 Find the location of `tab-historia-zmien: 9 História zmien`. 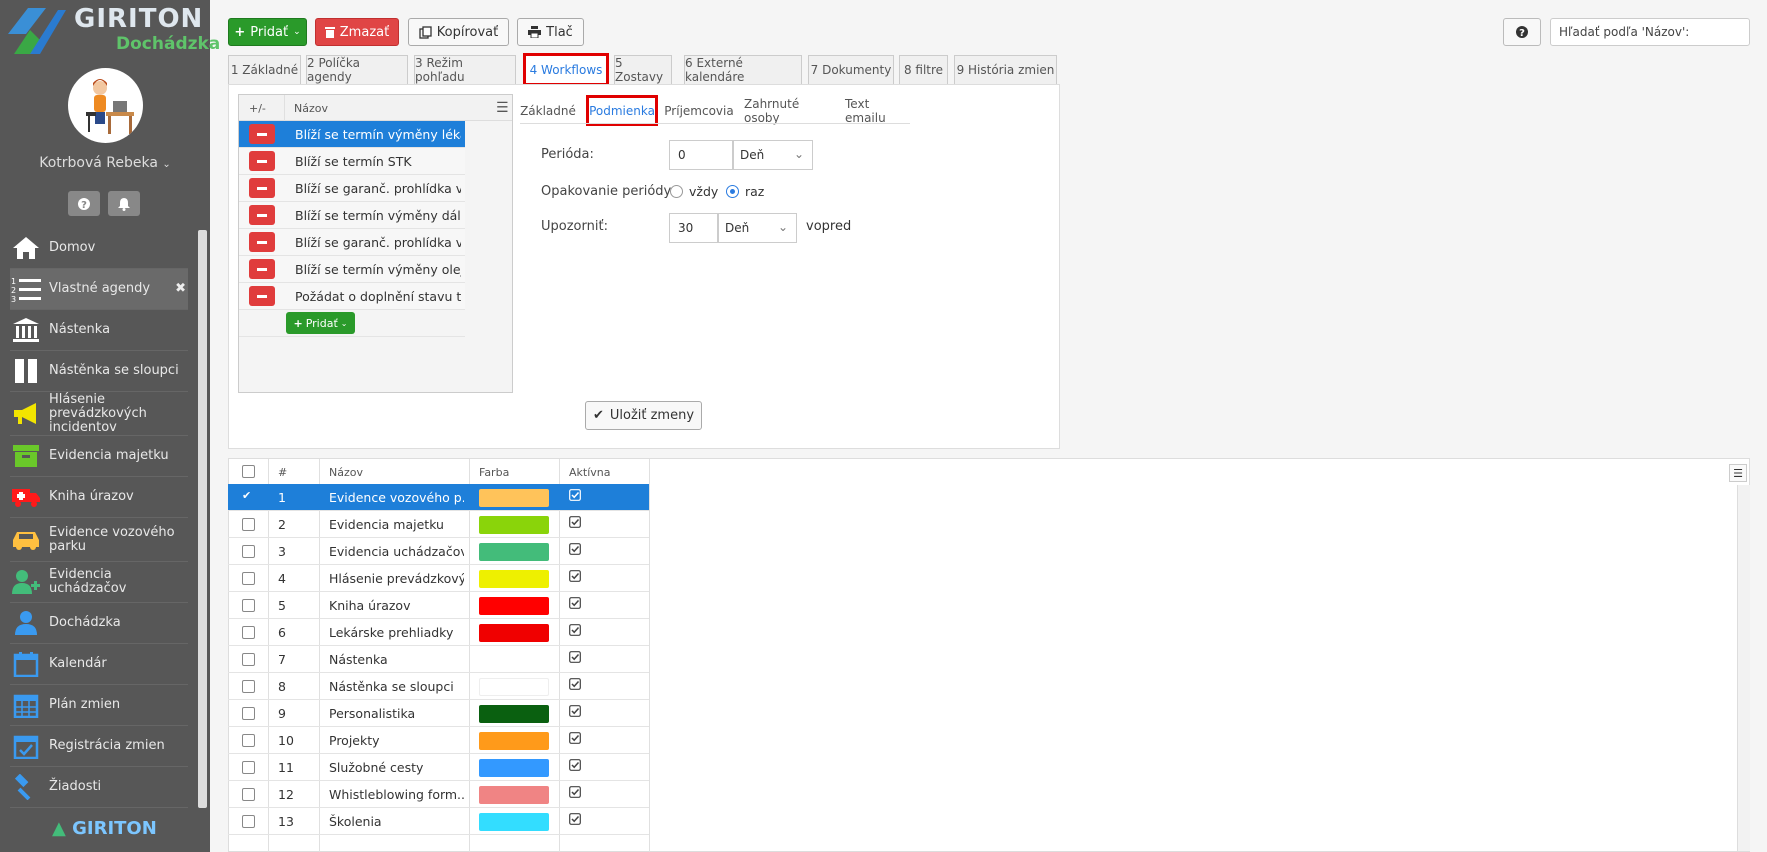

tab-historia-zmien: 9 História zmien is located at coordinates (1005, 70).